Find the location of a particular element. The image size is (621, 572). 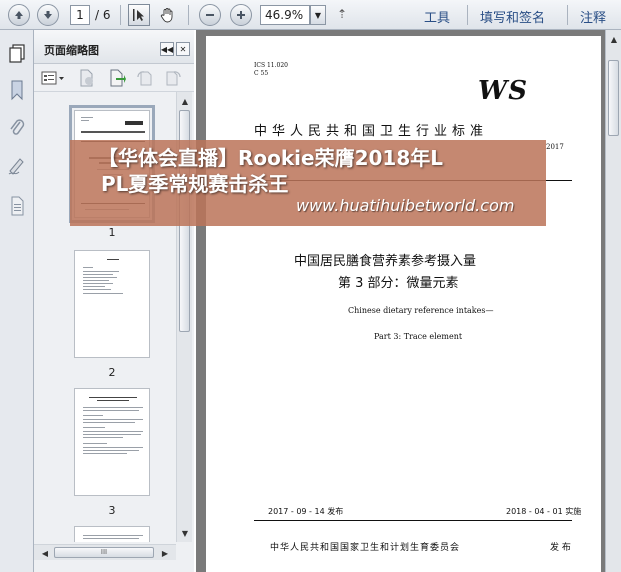

attachments-button is located at coordinates (17, 128).